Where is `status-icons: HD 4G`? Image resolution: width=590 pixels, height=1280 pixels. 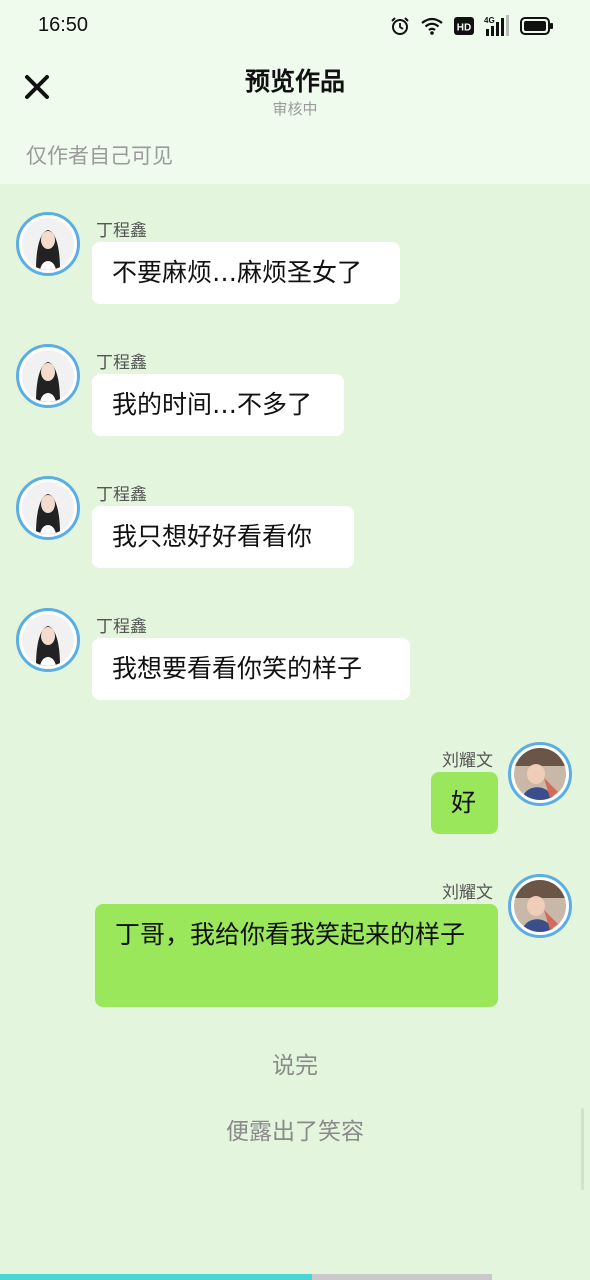
status-icons: HD 4G is located at coordinates (472, 26).